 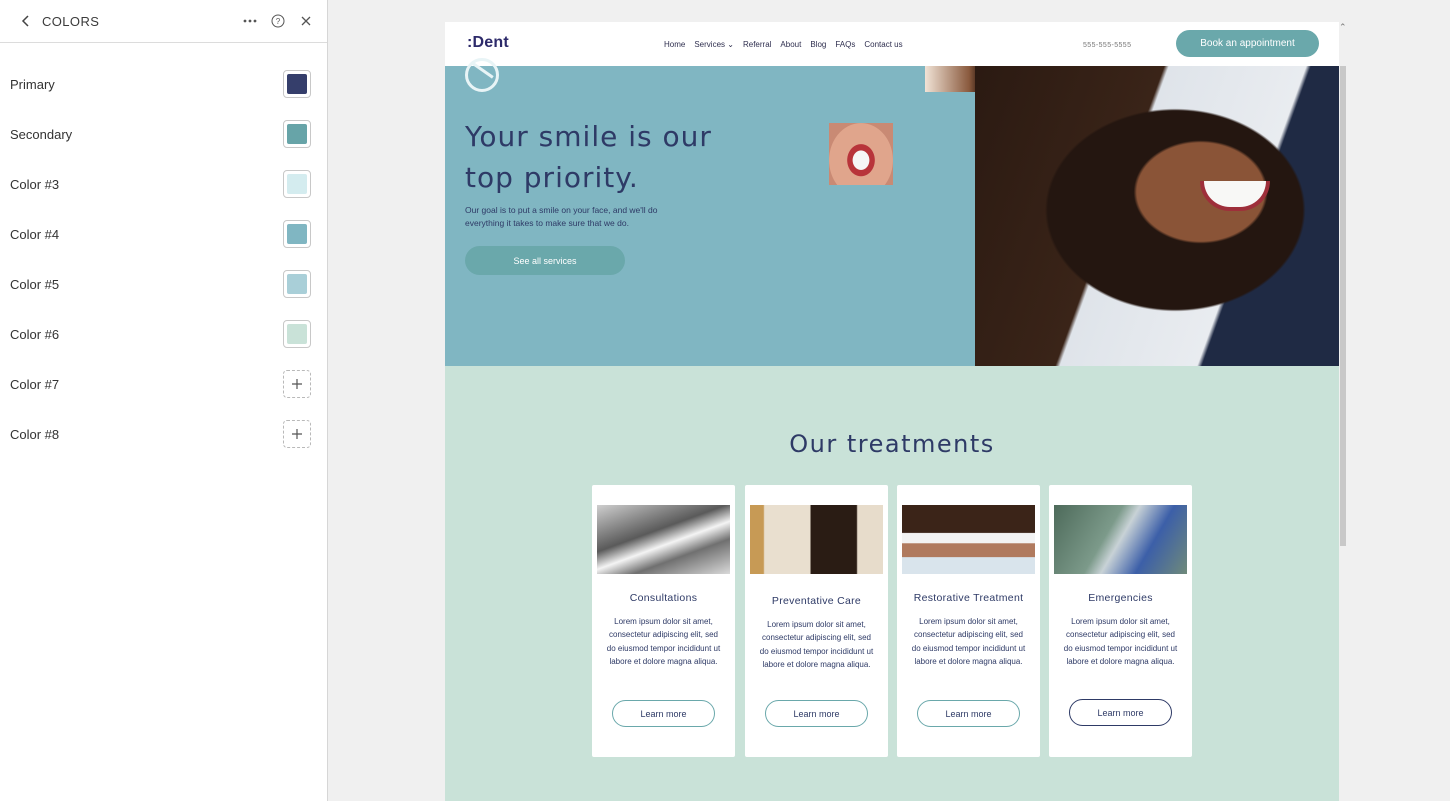 What do you see at coordinates (1157, 216) in the screenshot?
I see `hero-woman-smiling-image` at bounding box center [1157, 216].